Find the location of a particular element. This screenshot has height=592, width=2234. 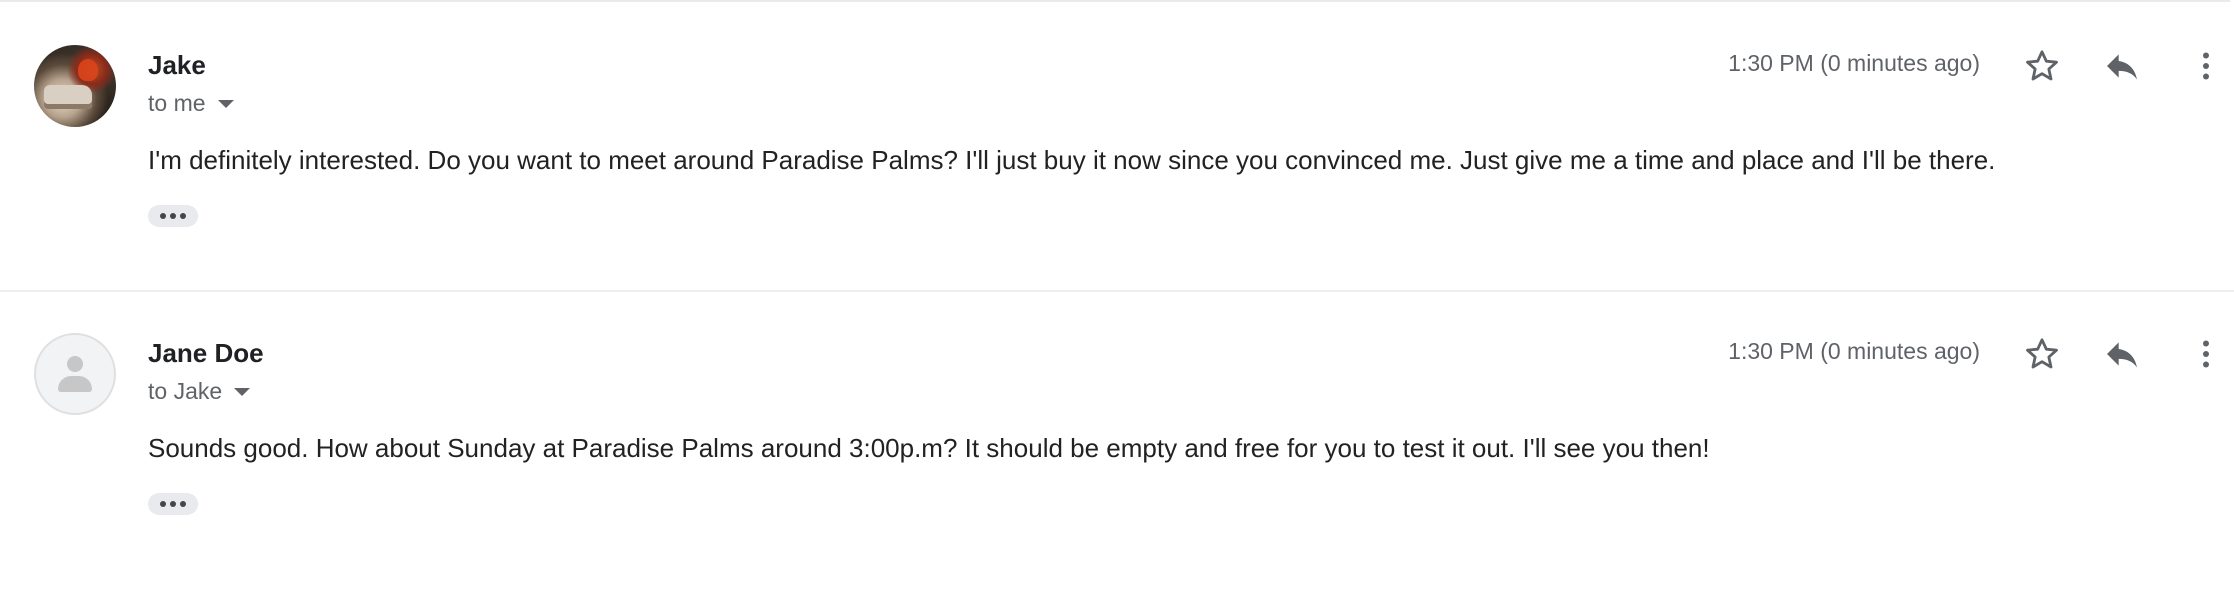

recipient-details-toggle: to Jake is located at coordinates (199, 391).